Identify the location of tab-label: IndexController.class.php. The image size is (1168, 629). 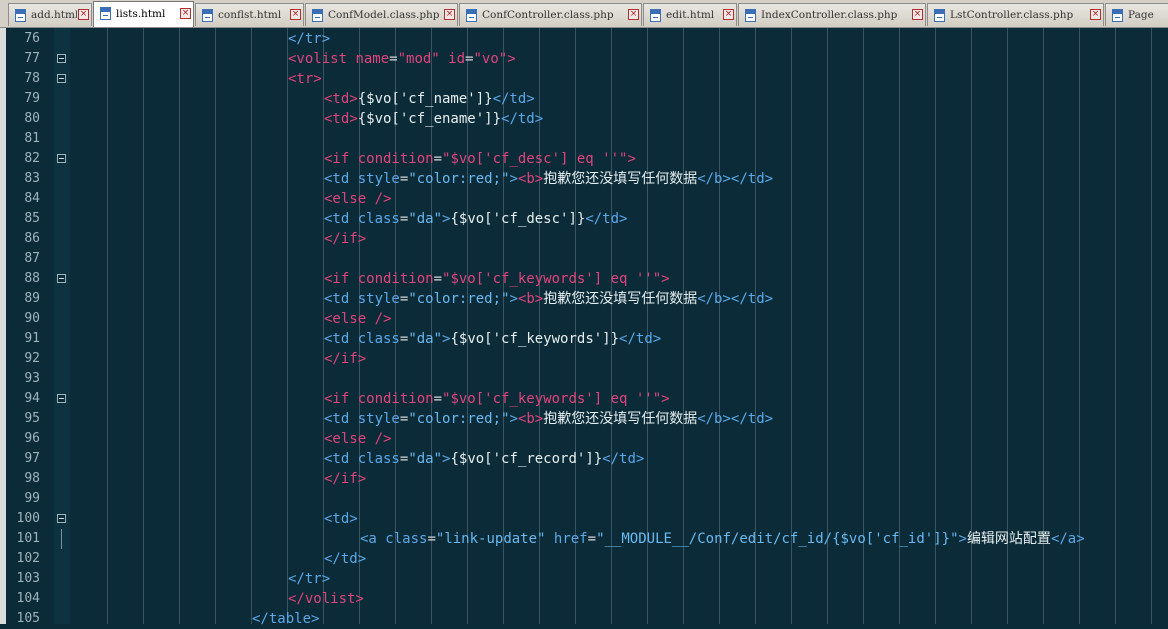
(829, 15).